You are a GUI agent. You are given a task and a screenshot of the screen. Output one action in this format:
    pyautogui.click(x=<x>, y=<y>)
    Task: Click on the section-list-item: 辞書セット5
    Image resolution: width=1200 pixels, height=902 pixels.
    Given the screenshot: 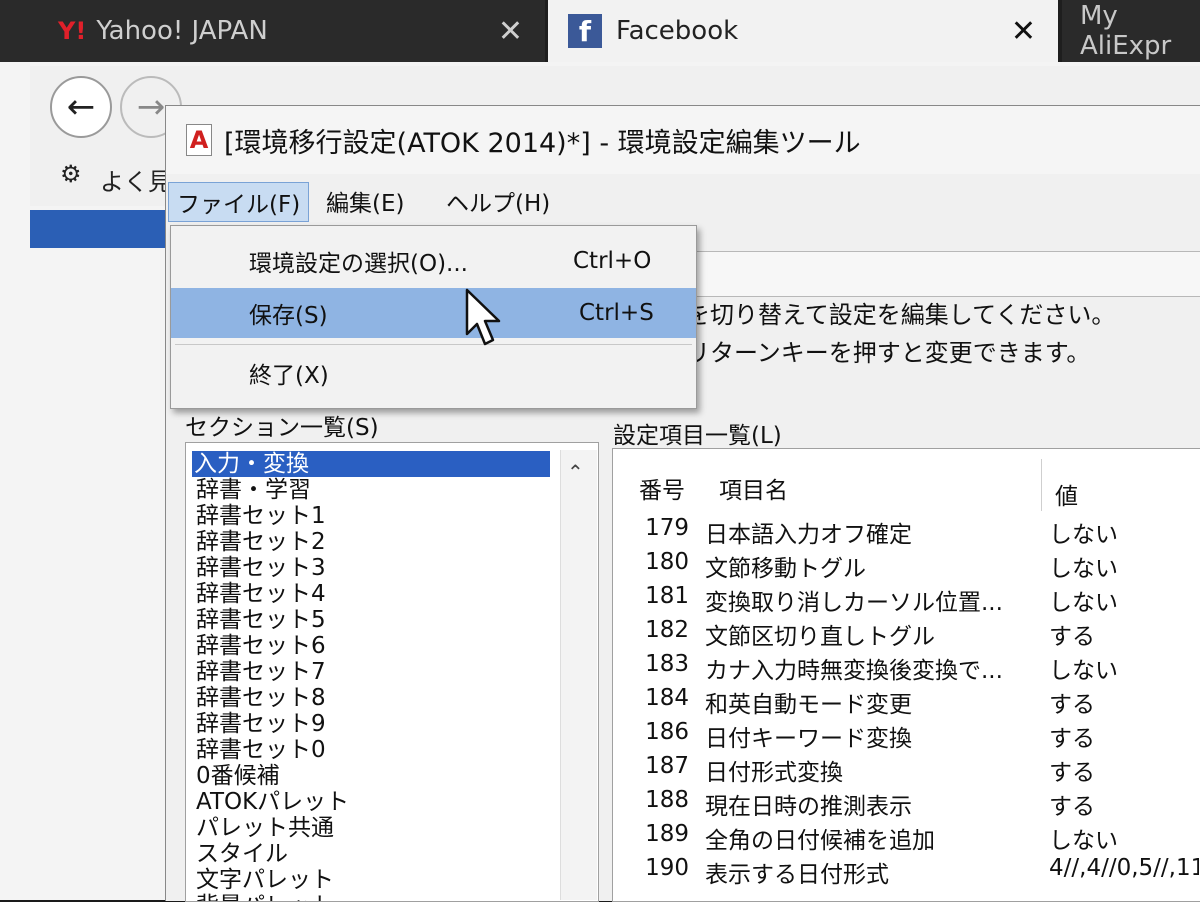 What is the action you would take?
    pyautogui.click(x=261, y=620)
    